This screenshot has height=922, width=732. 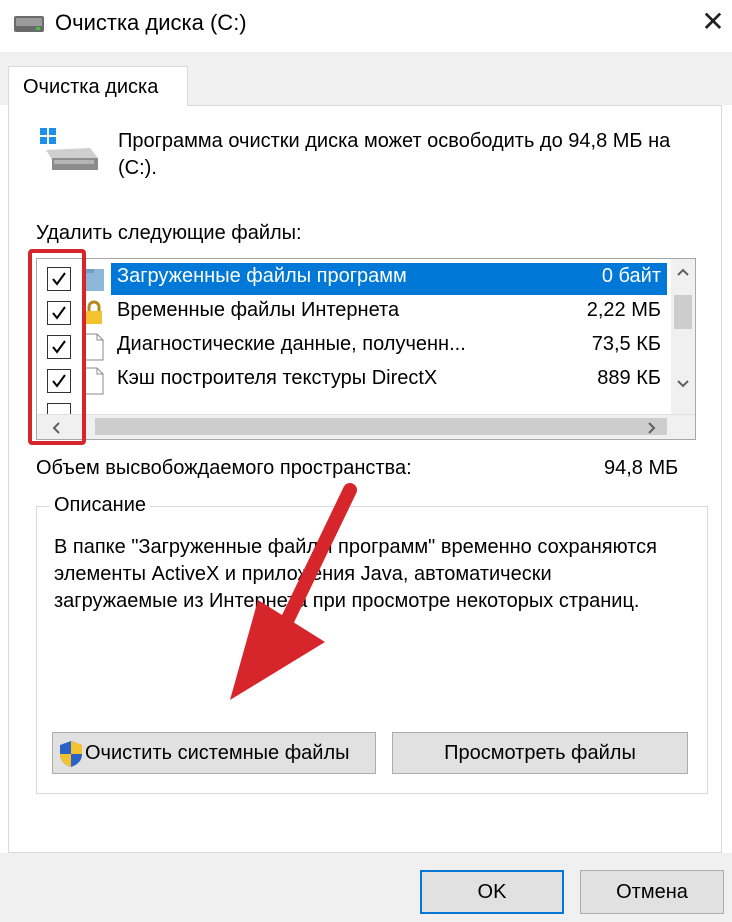 I want to click on ok-button: OK, so click(x=492, y=892).